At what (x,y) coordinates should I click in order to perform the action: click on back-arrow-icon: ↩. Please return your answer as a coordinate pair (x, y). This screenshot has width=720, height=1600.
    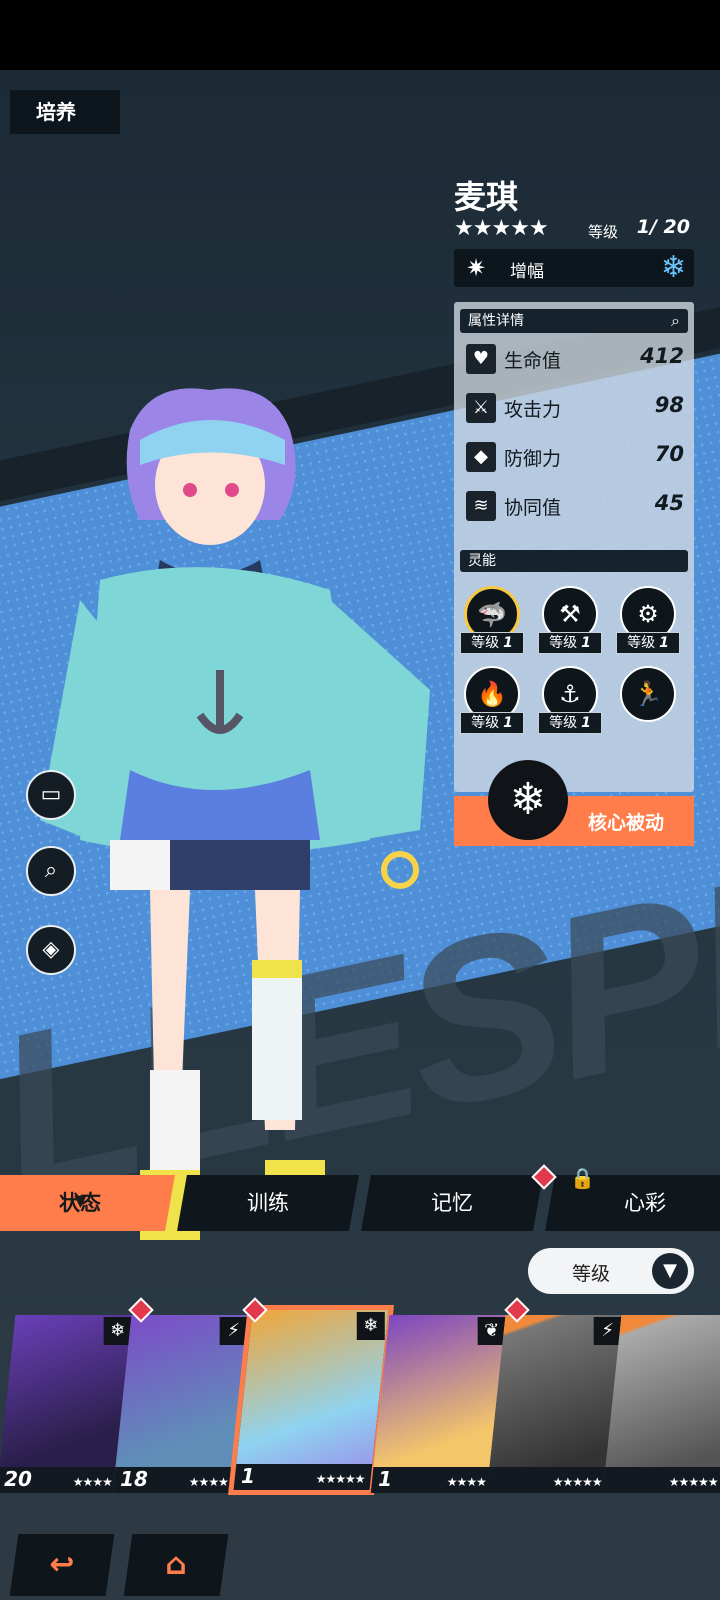
    Looking at the image, I should click on (62, 1564).